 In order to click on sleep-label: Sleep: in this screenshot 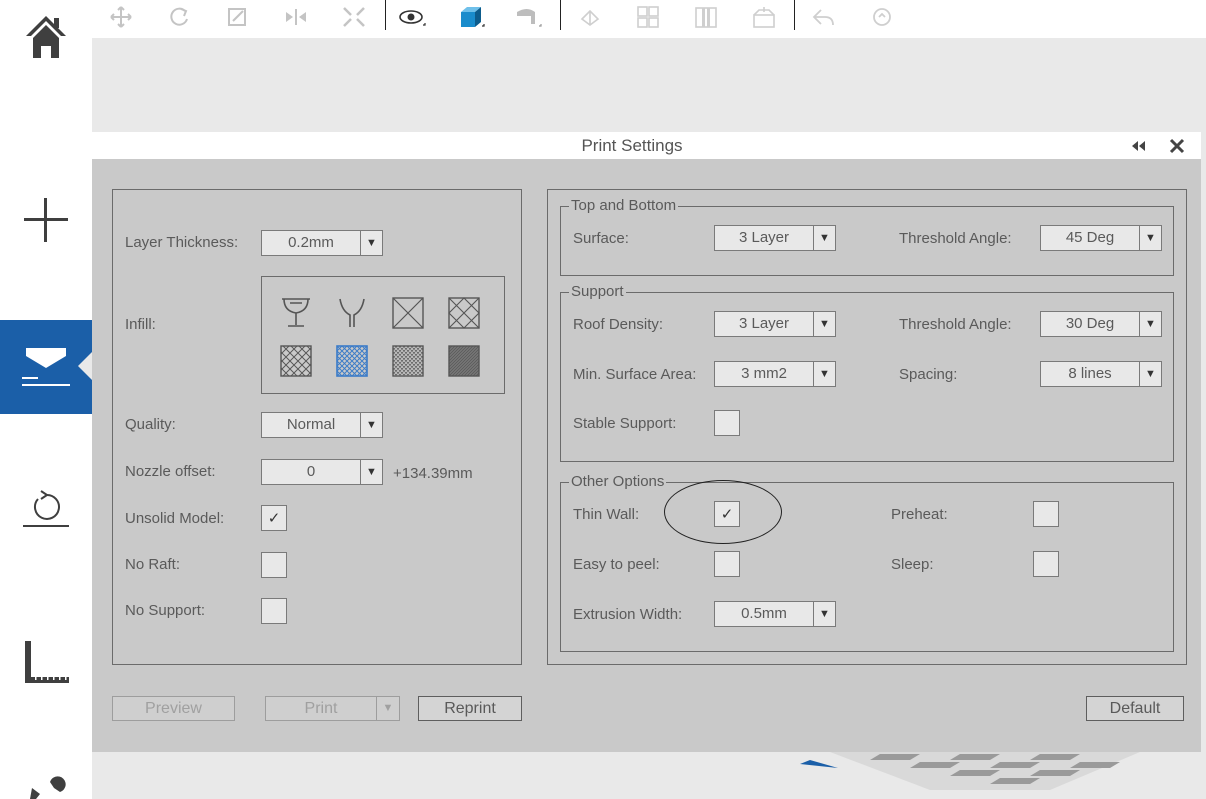, I will do `click(912, 564)`.